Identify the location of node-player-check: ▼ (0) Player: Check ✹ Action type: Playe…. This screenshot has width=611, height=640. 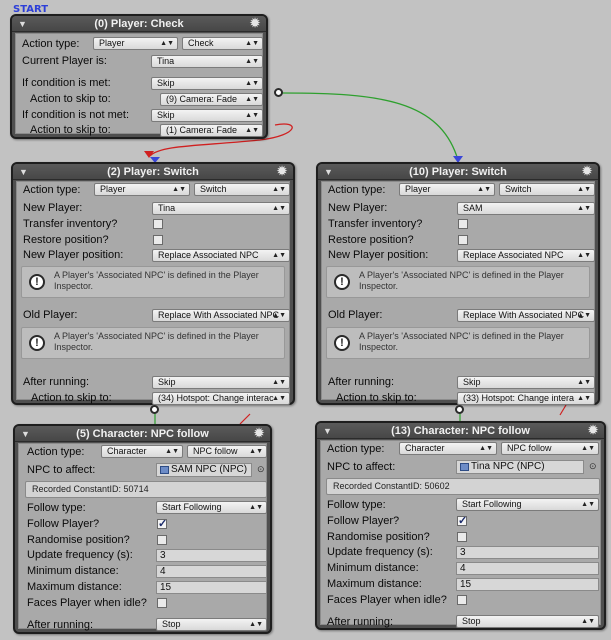
(139, 76).